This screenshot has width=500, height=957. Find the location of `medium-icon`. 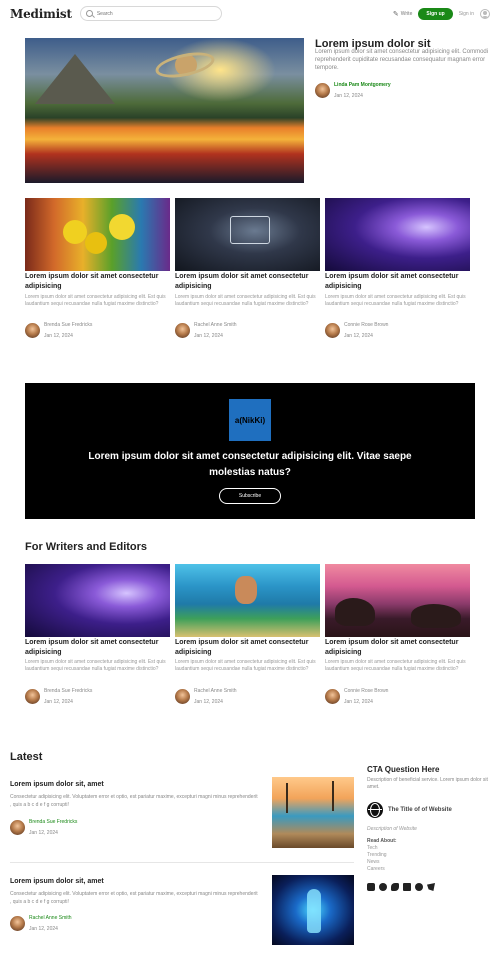

medium-icon is located at coordinates (395, 887).